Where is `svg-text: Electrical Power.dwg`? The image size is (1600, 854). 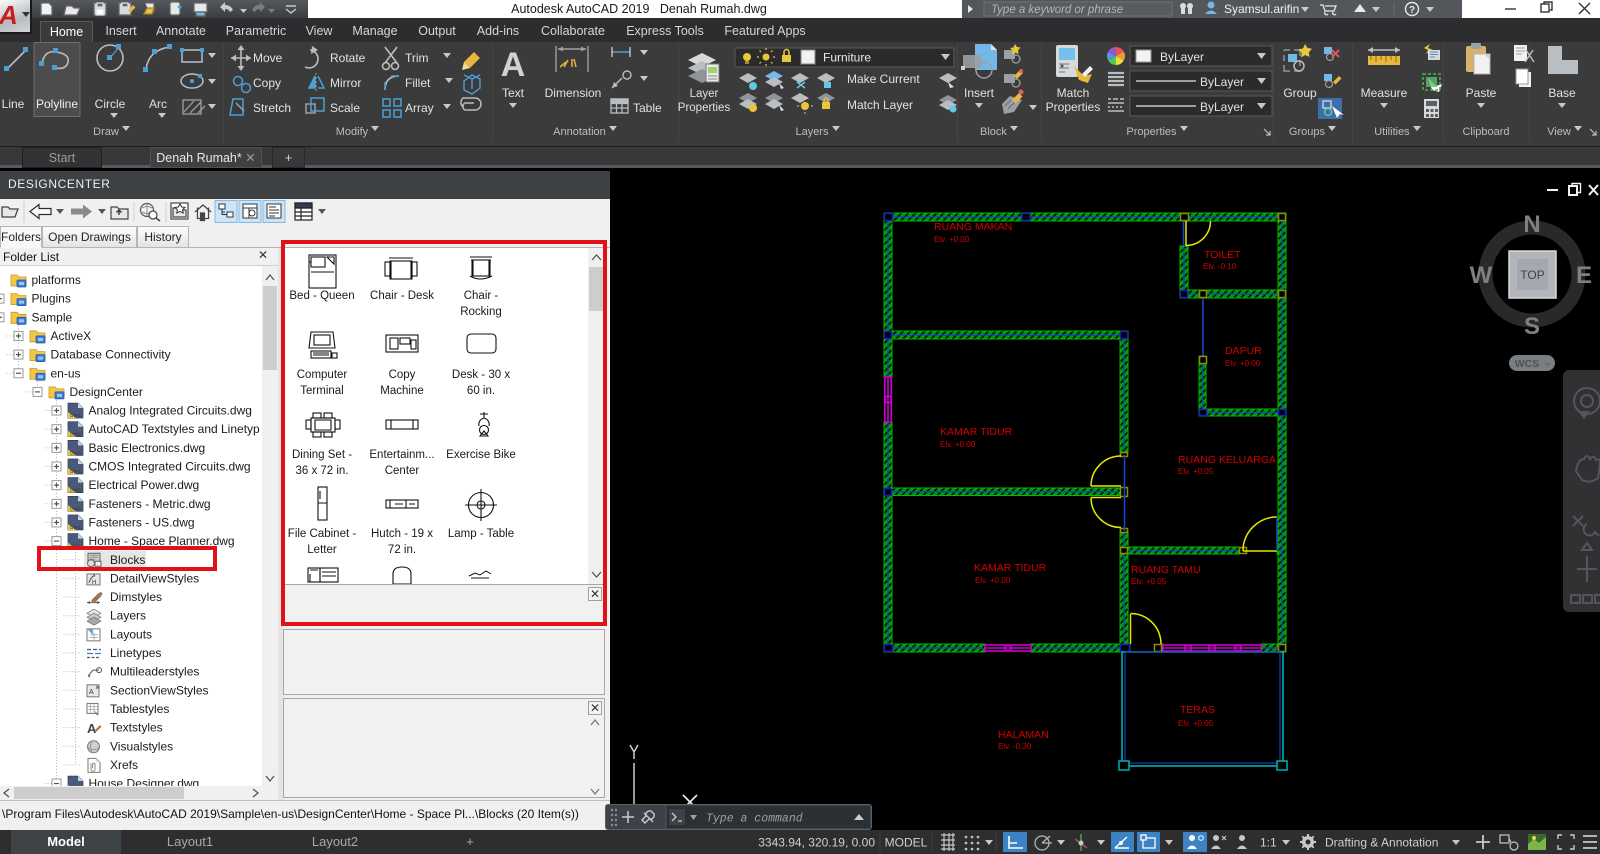 svg-text: Electrical Power.dwg is located at coordinates (144, 485).